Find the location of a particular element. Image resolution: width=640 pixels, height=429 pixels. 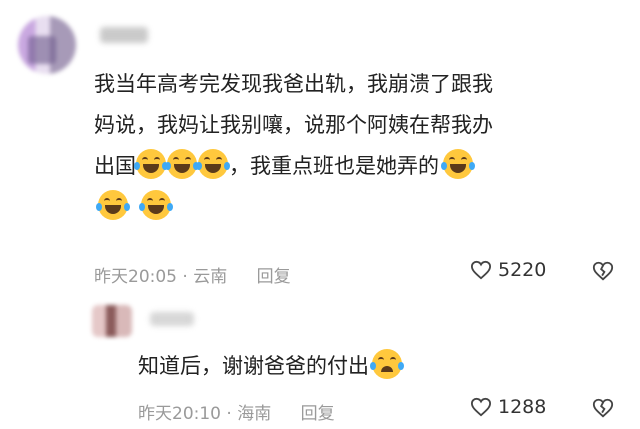

like-count: 5220 is located at coordinates (522, 270).